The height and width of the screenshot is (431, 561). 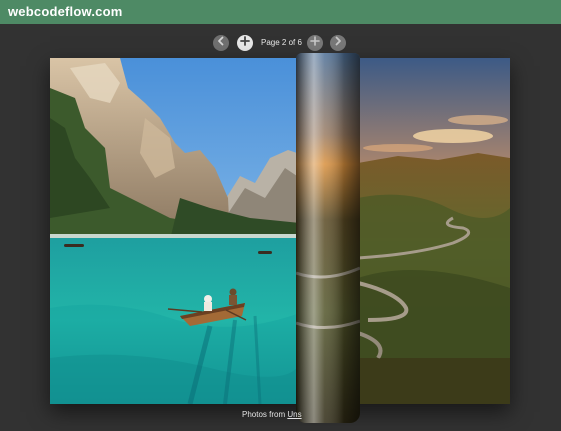 What do you see at coordinates (65, 11) in the screenshot?
I see `site-logo: webcodeflow.com` at bounding box center [65, 11].